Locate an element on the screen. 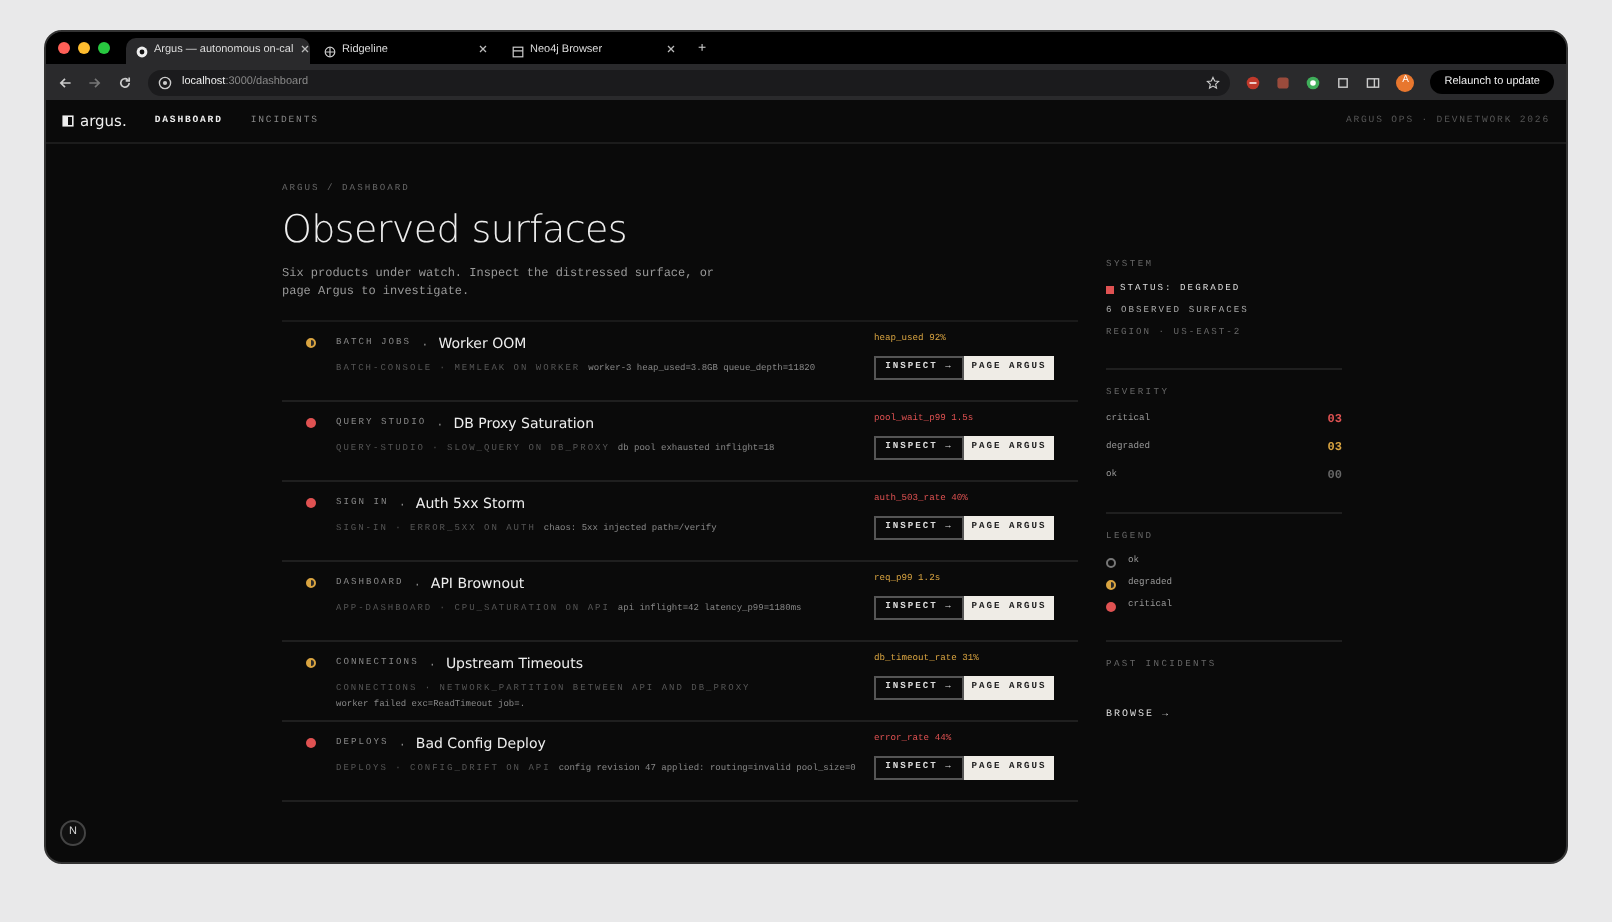 This screenshot has width=1612, height=922. page-icon is located at coordinates (518, 51).